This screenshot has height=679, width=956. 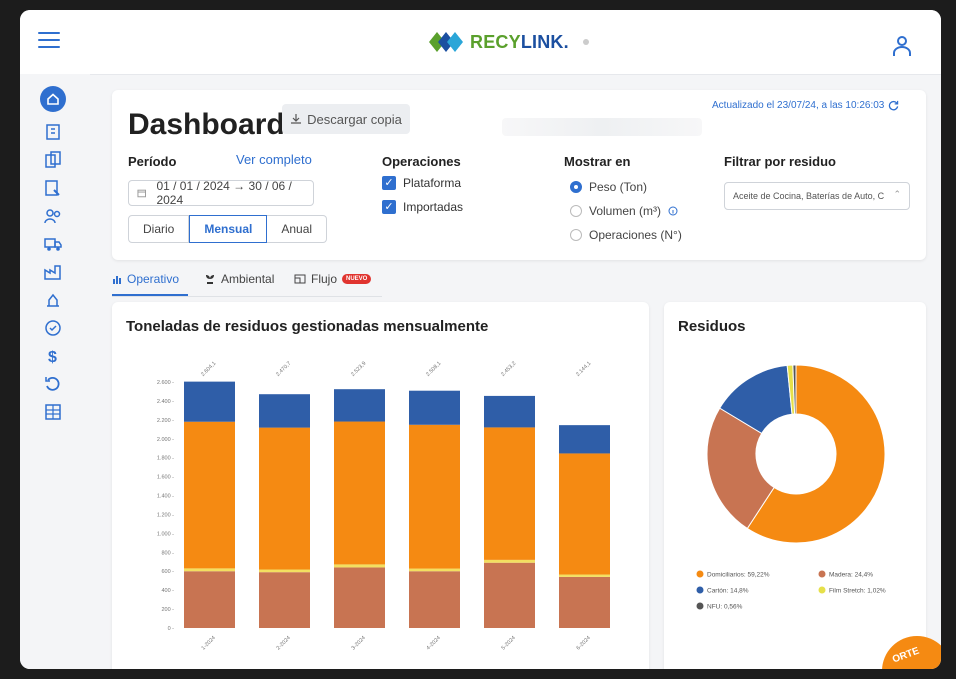 What do you see at coordinates (495, 41) in the screenshot?
I see `logo-text-re: RECY` at bounding box center [495, 41].